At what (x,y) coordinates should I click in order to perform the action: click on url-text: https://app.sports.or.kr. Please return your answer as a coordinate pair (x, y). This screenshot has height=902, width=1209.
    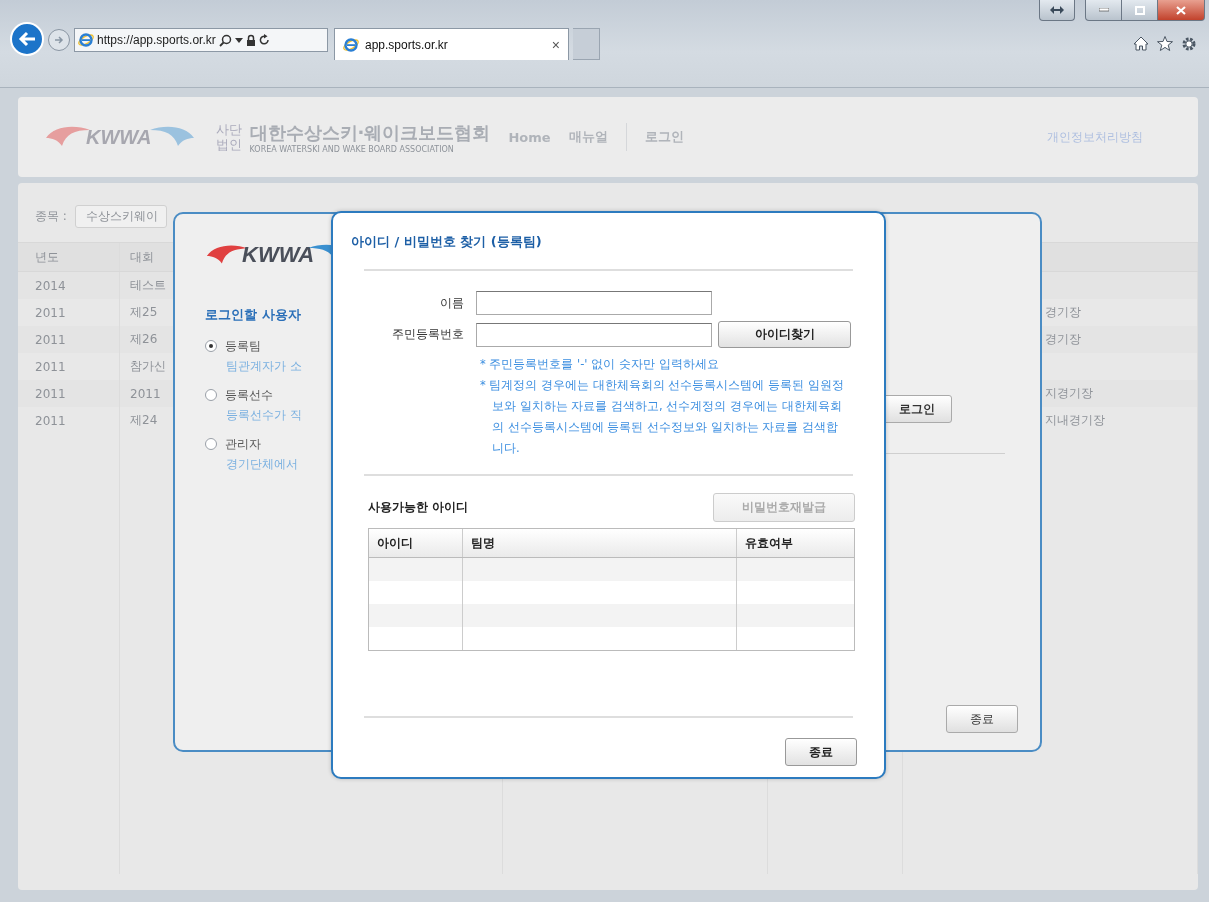
    Looking at the image, I should click on (156, 40).